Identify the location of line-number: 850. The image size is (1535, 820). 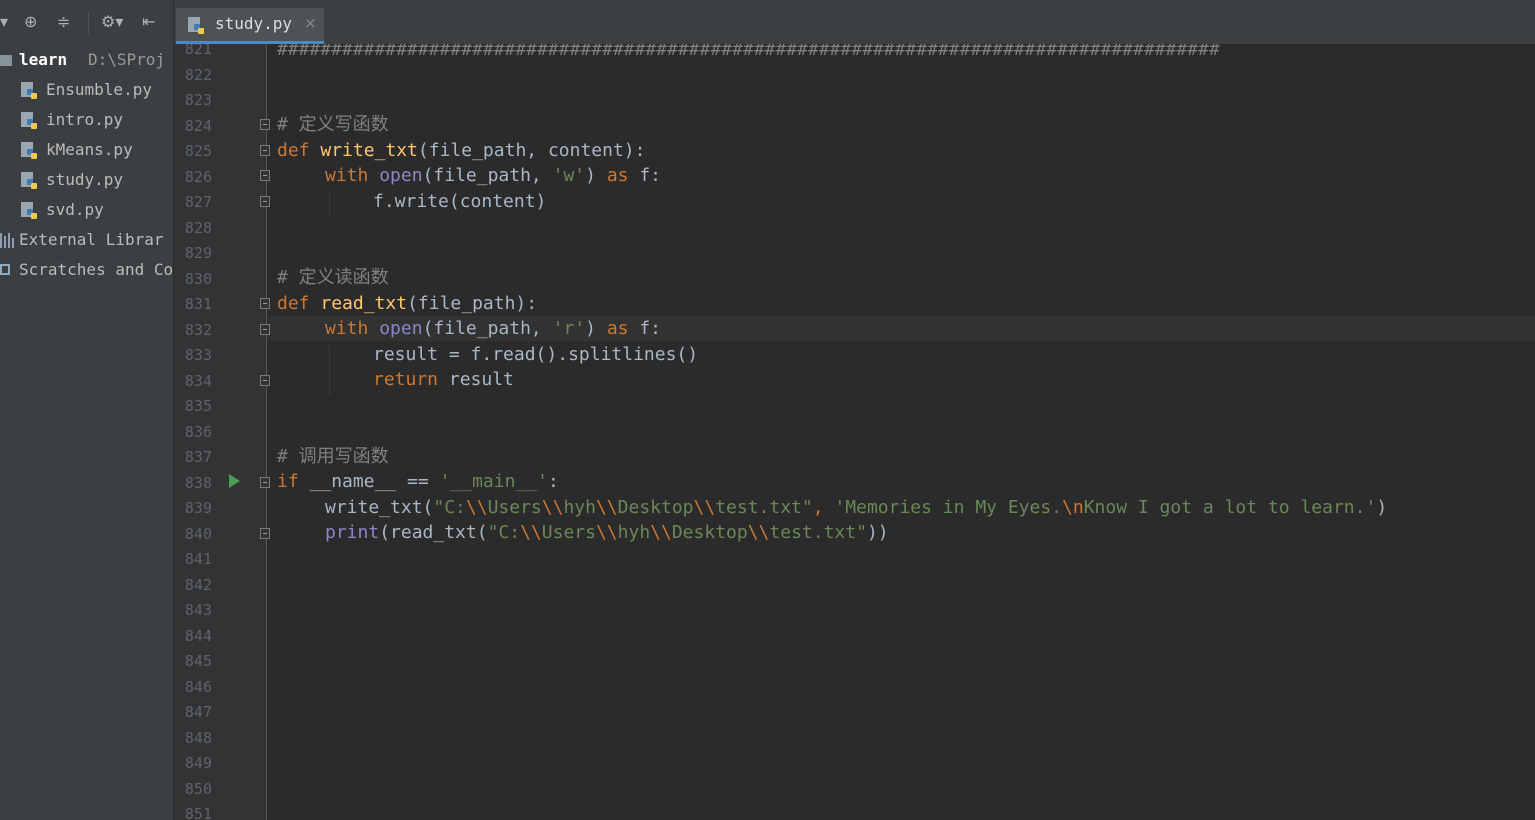
(198, 789).